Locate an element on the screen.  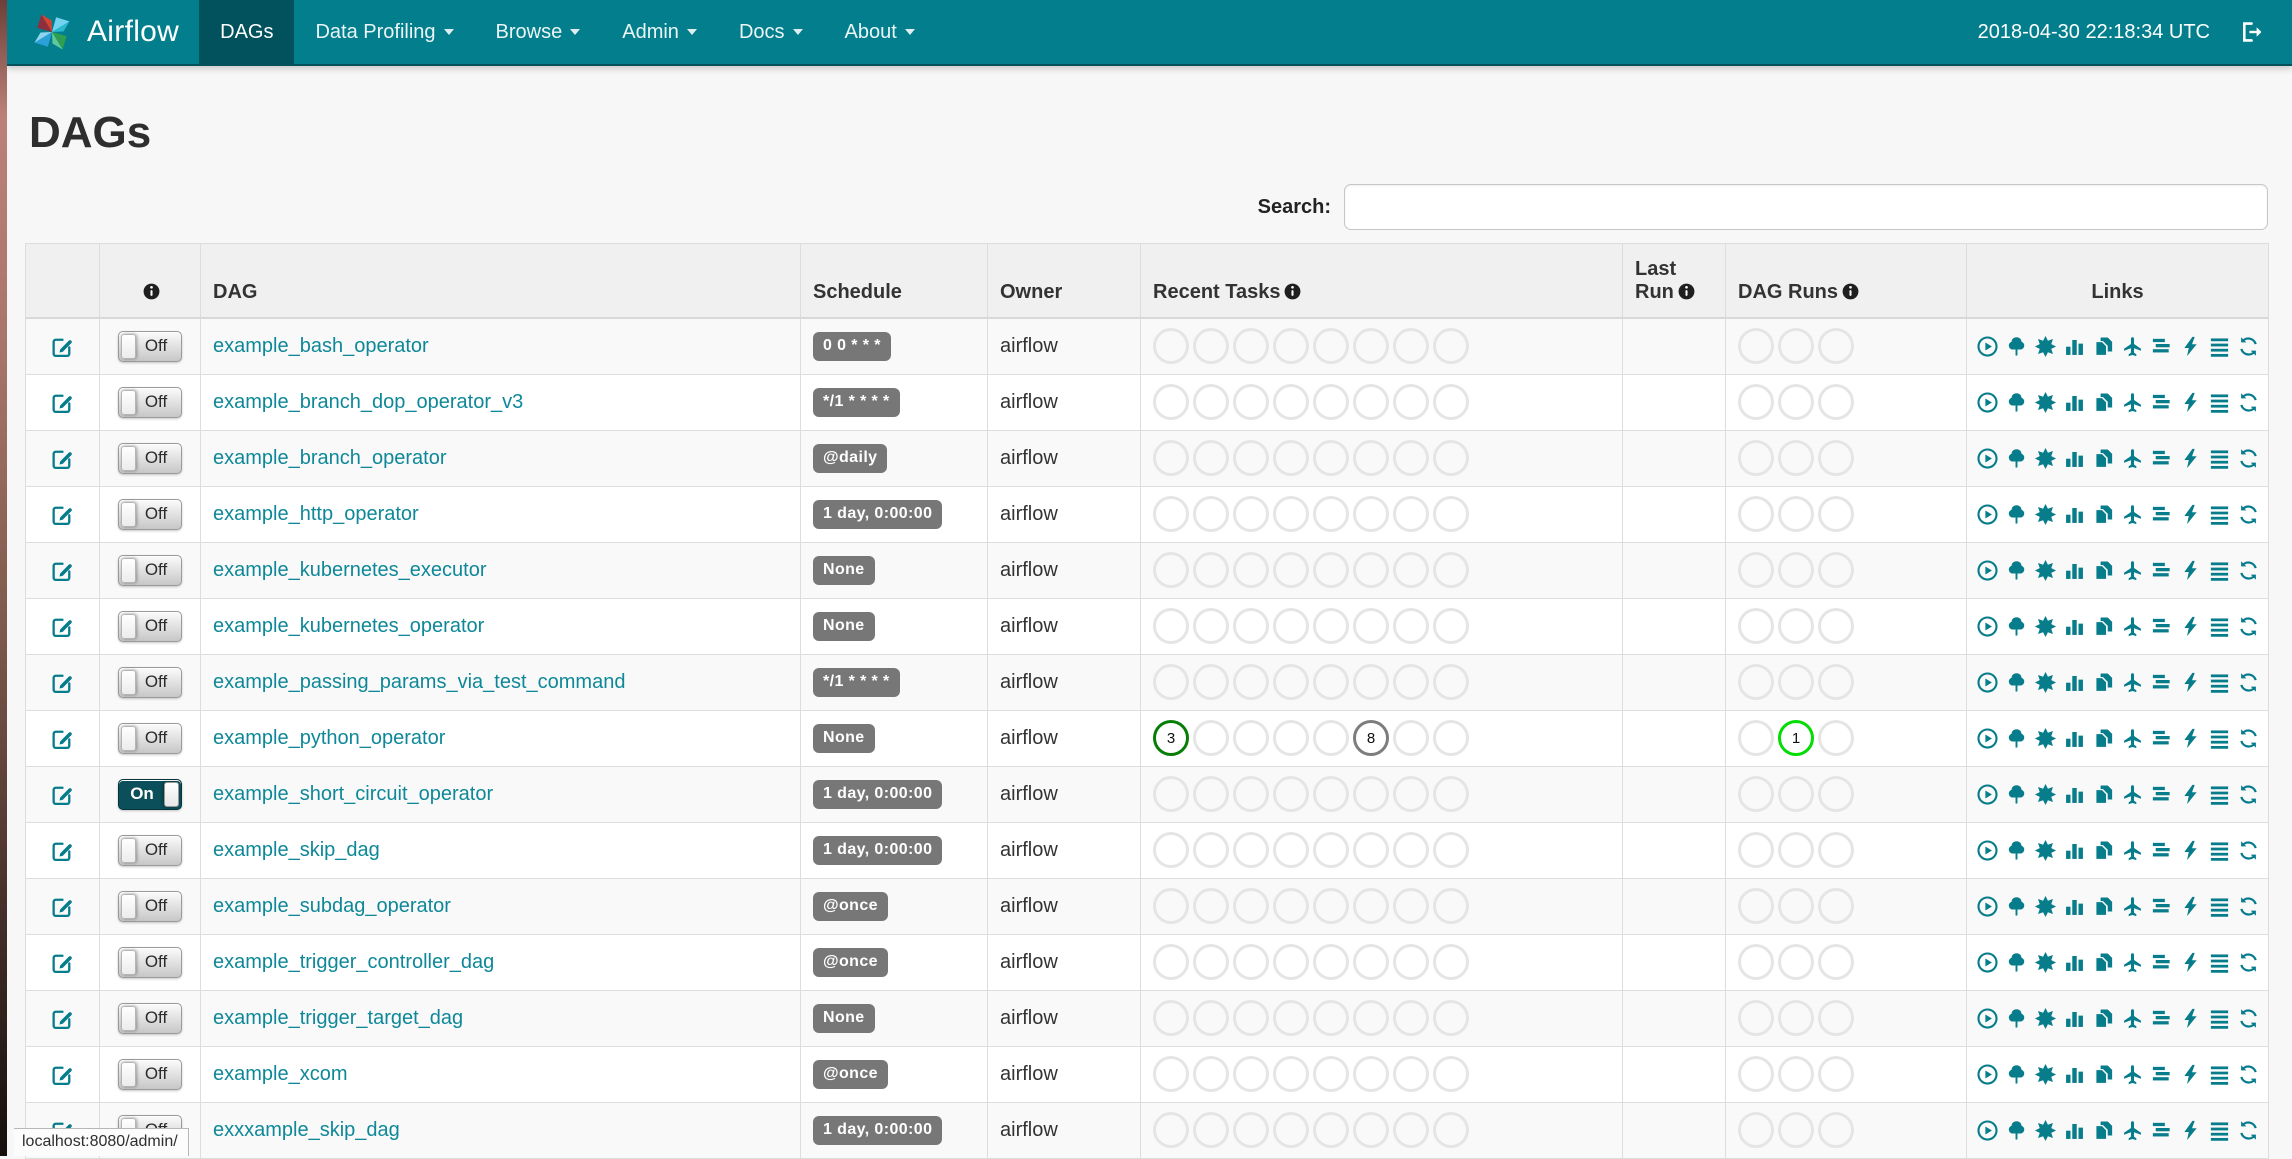
dag-link: example_skip_dag is located at coordinates (296, 850).